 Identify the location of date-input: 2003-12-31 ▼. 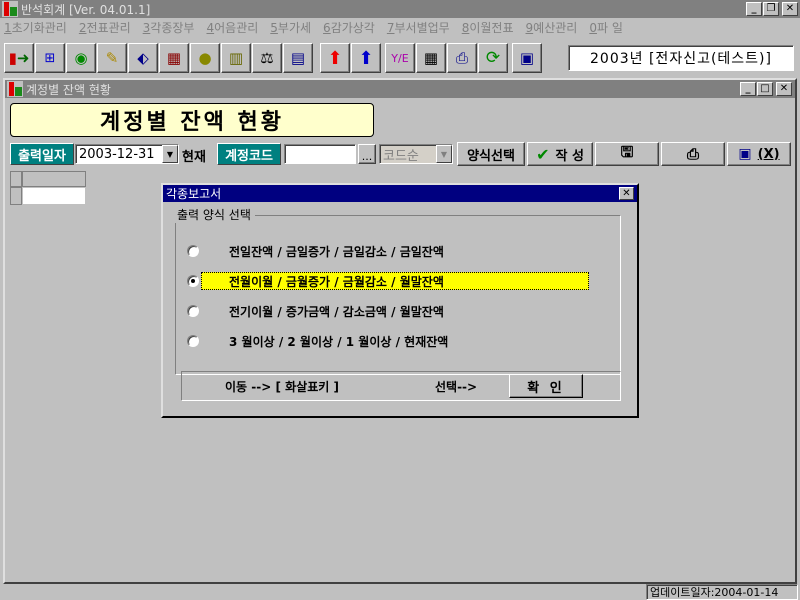
(127, 154).